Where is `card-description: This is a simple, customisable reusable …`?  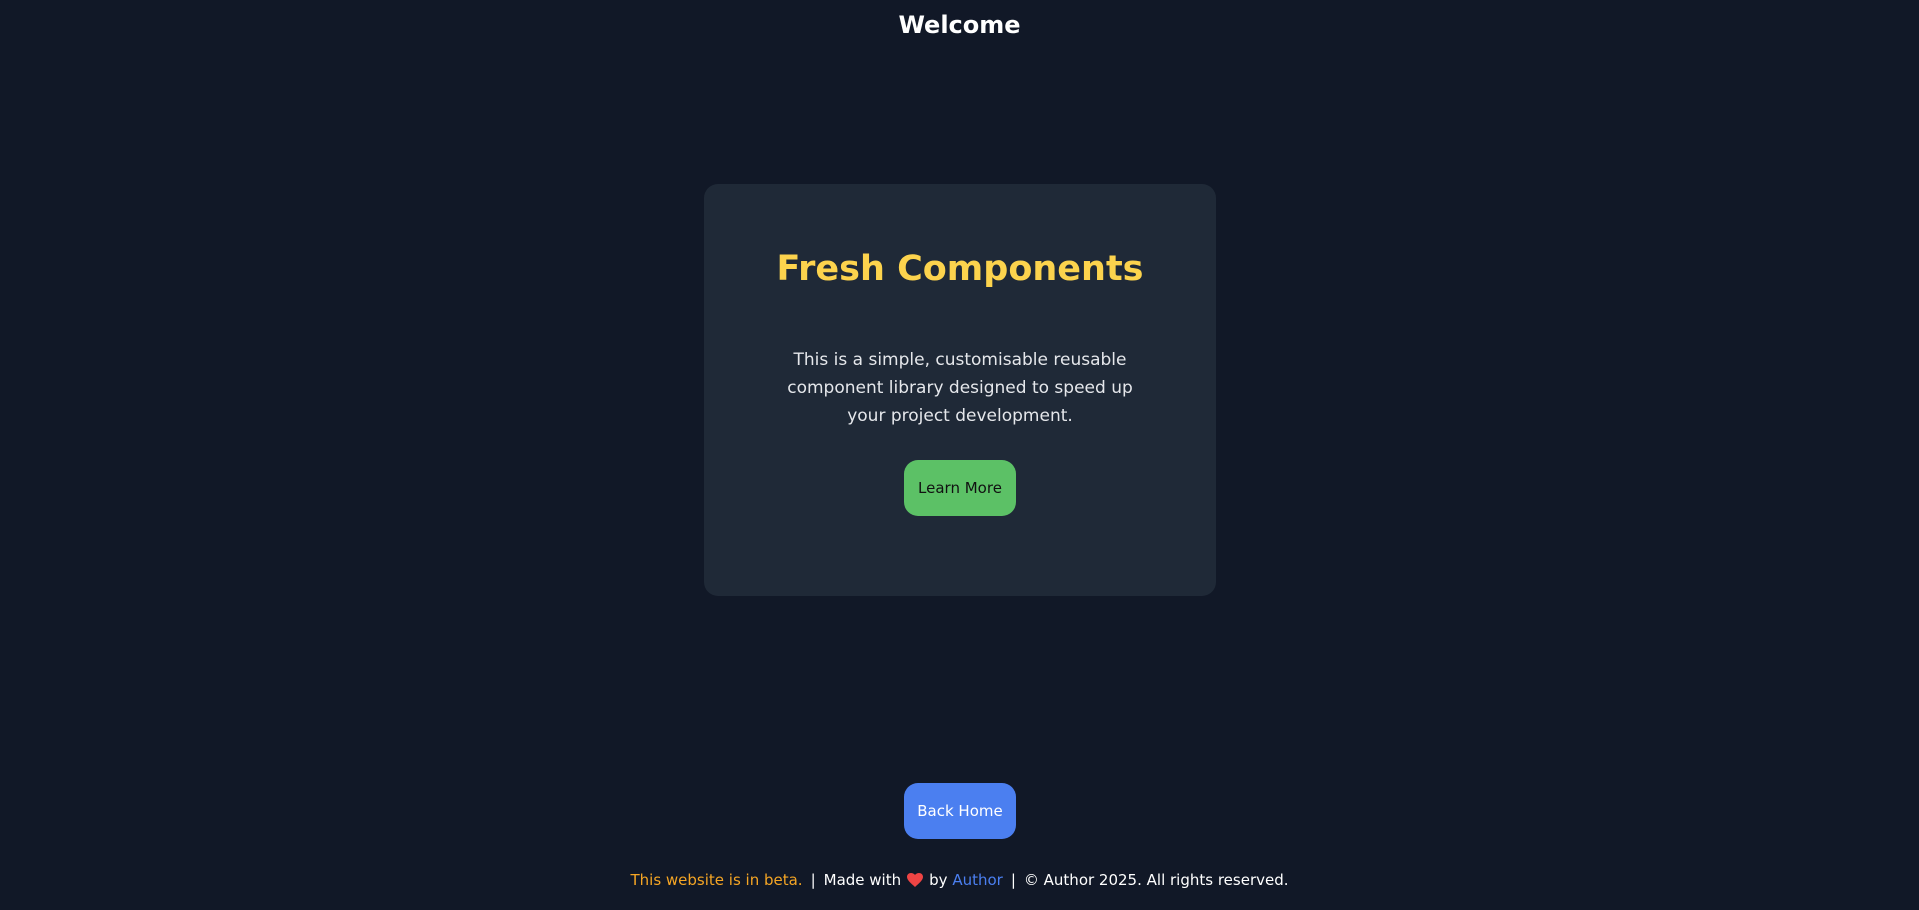 card-description: This is a simple, customisable reusable … is located at coordinates (960, 388).